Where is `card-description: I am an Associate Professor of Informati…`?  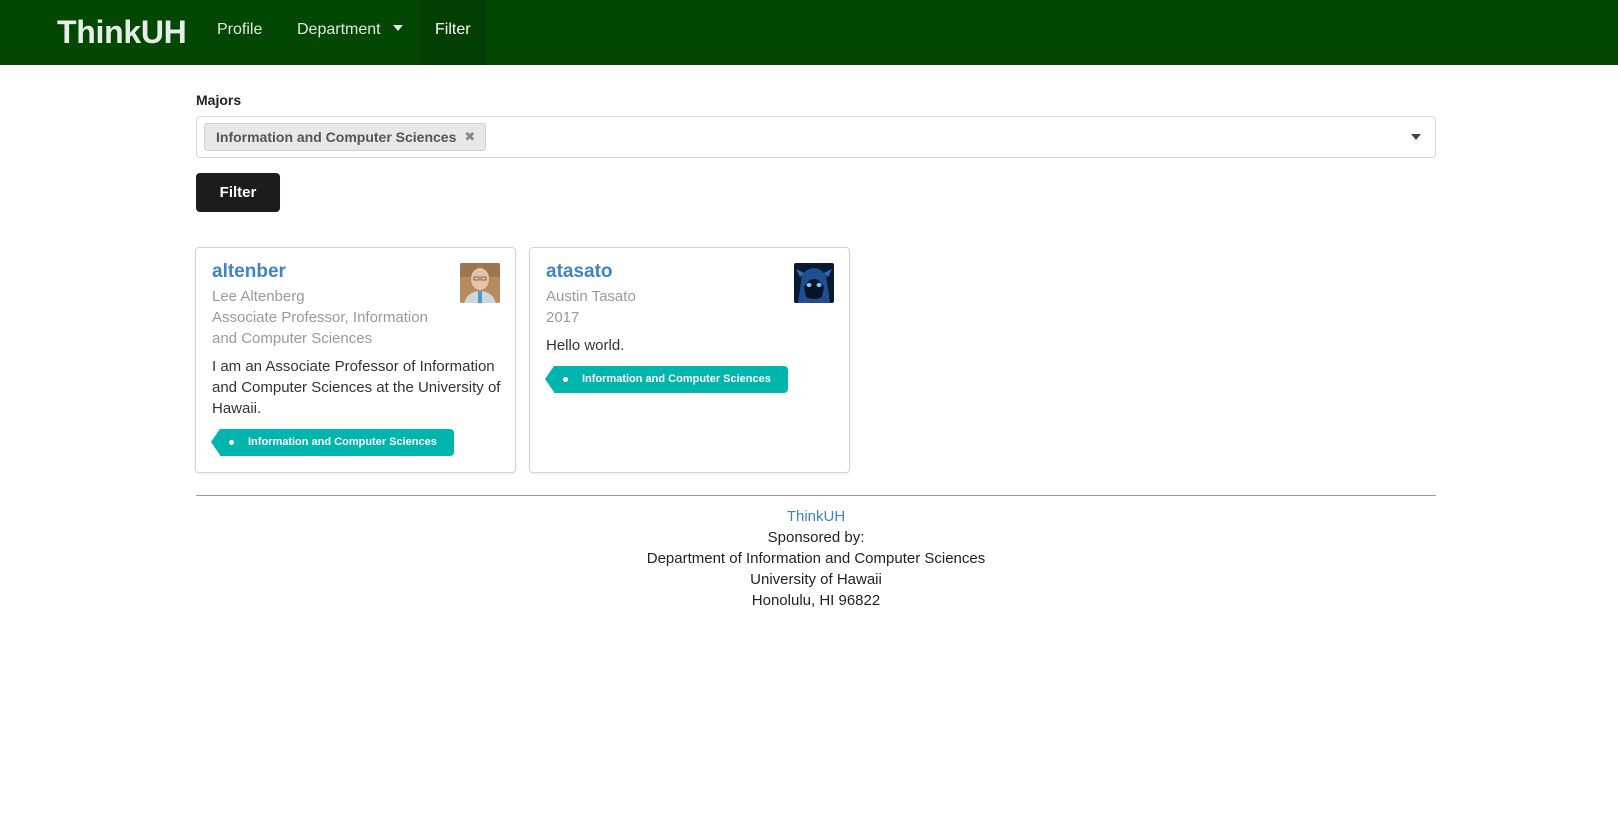 card-description: I am an Associate Professor of Informati… is located at coordinates (356, 387).